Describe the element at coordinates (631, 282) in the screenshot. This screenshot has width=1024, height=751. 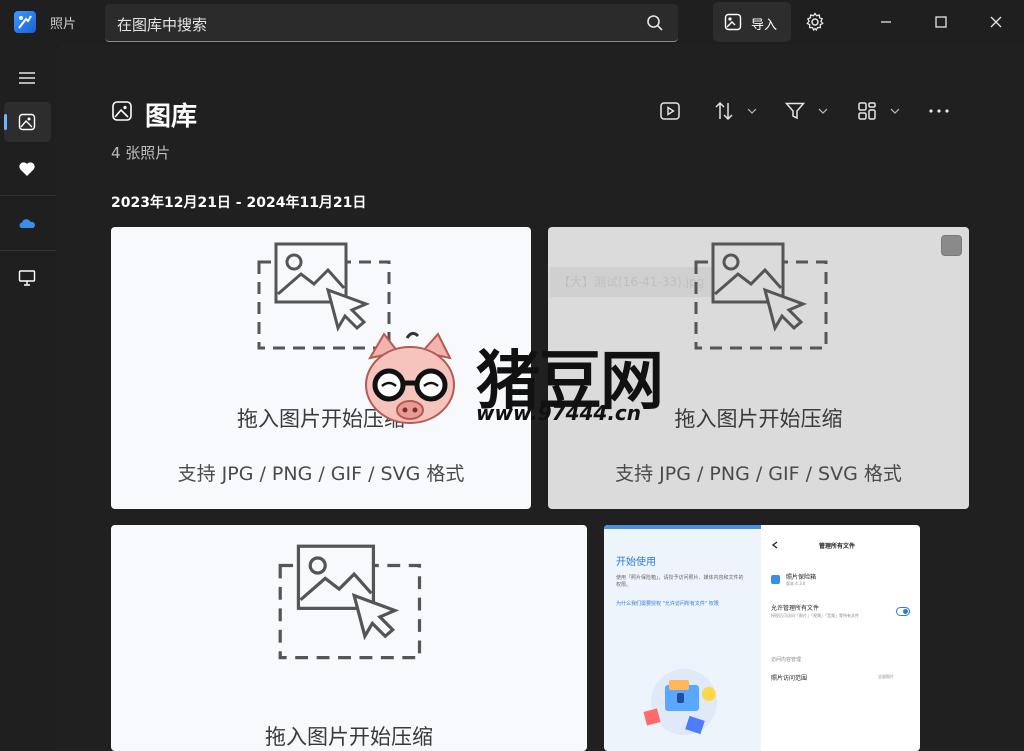
I see `file-name-tooltip: 【大】测试(16-41-33).jpg` at that location.